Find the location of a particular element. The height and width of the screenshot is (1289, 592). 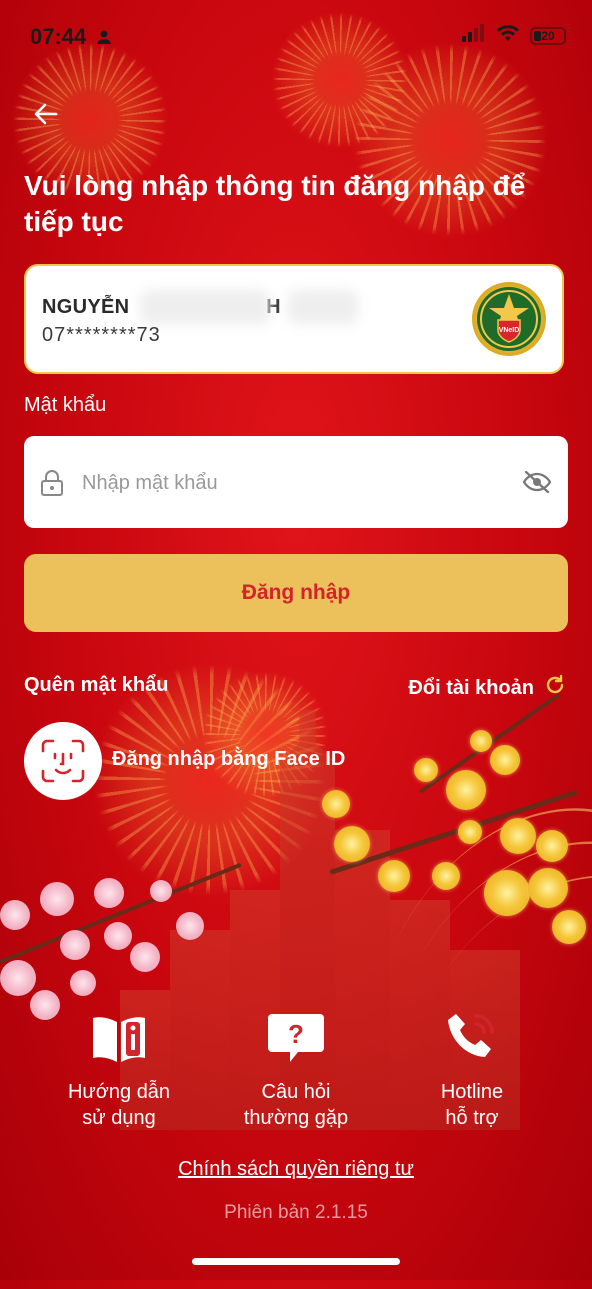

arrow-left-icon is located at coordinates (46, 117).